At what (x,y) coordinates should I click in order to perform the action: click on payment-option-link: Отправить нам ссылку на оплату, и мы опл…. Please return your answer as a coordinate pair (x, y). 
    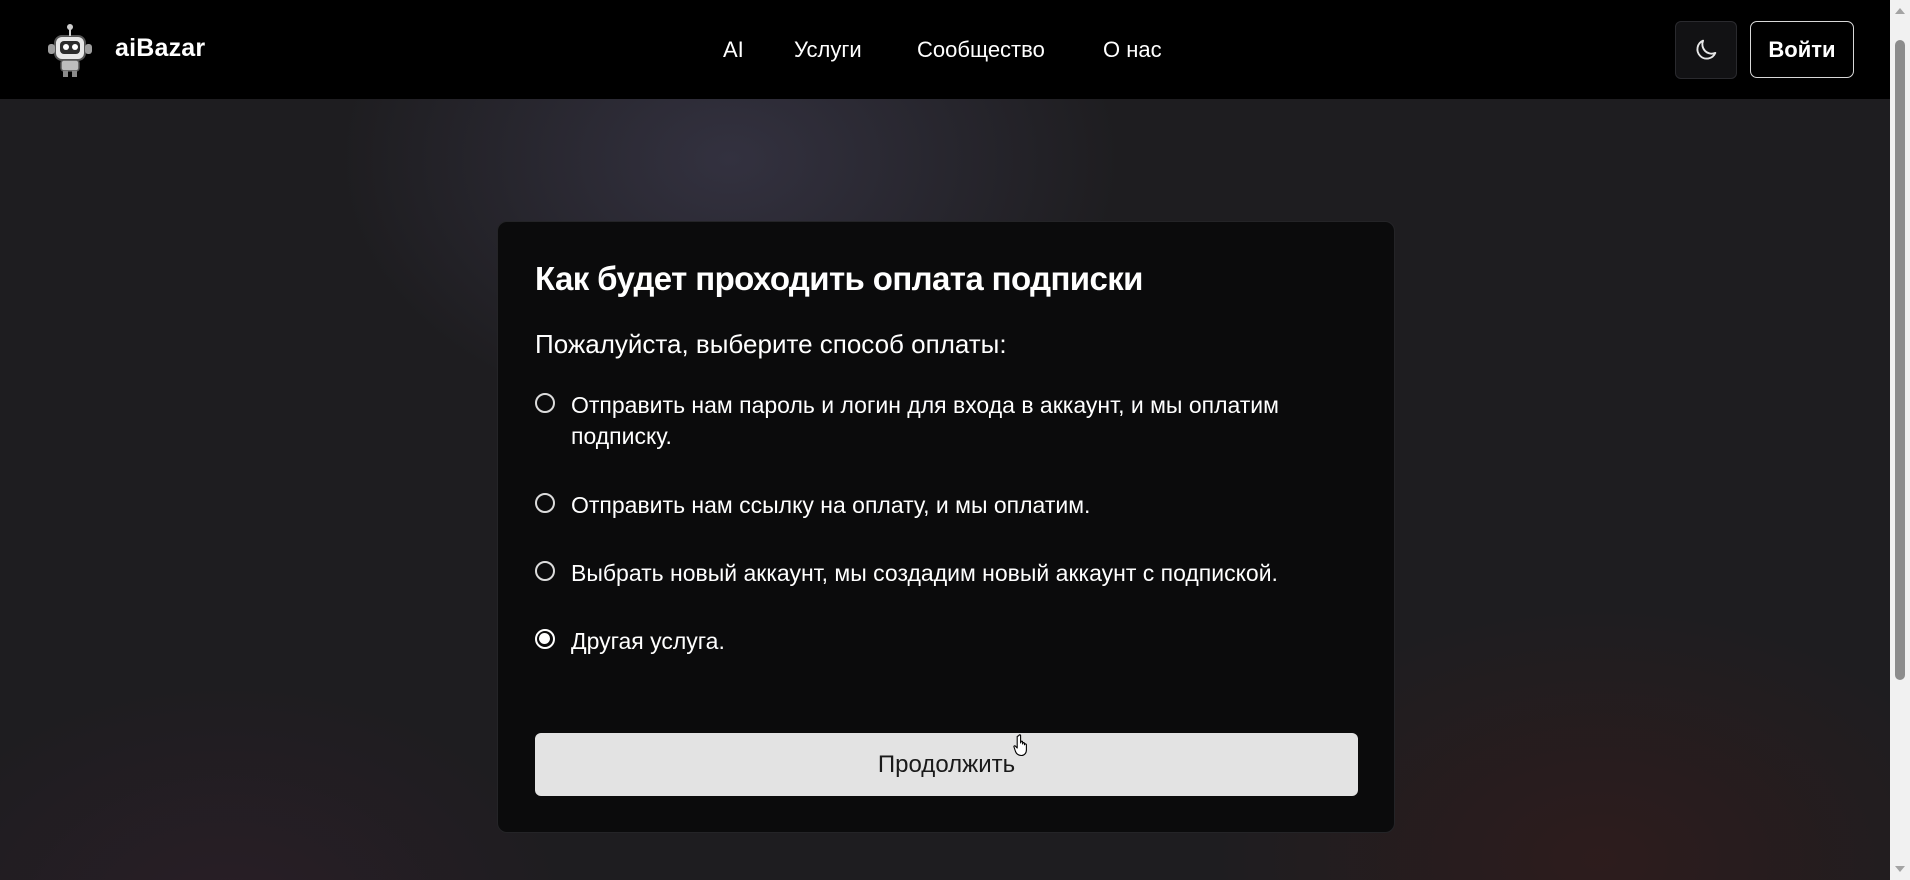
    Looking at the image, I should click on (945, 505).